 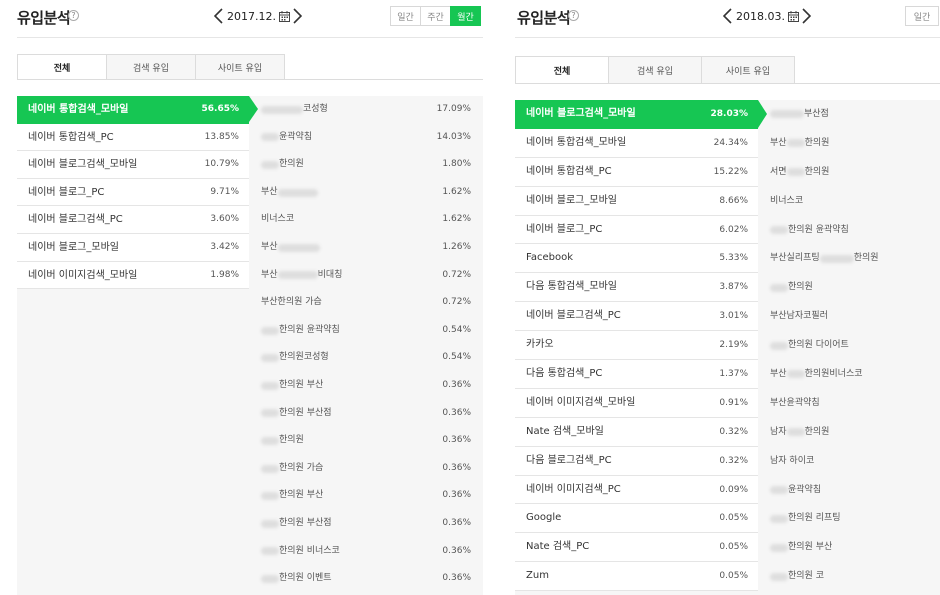 I want to click on source-row: Nate 검색_PC 0.05%, so click(x=636, y=548).